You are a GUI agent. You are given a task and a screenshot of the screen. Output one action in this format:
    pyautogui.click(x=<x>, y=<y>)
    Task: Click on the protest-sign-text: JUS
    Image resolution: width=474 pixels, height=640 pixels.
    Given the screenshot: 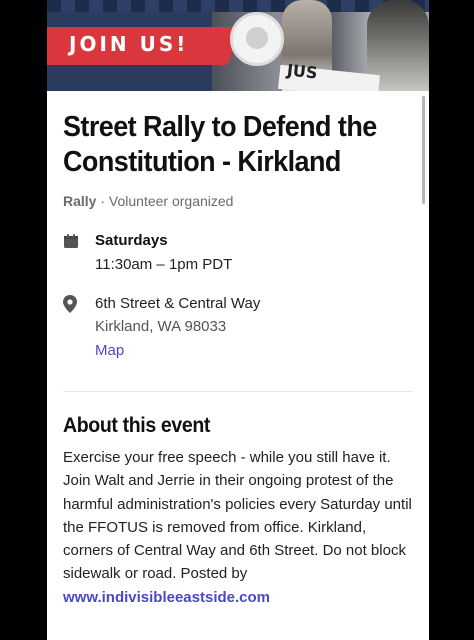 What is the action you would take?
    pyautogui.click(x=302, y=71)
    